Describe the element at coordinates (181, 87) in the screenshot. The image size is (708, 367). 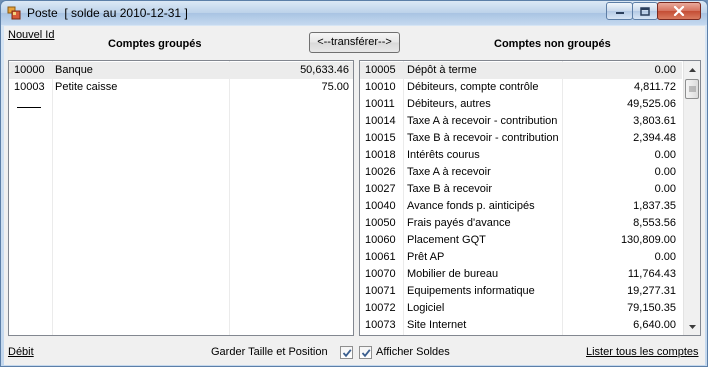
I see `grouped-account-row: 10003 Petite caisse 75.00` at that location.